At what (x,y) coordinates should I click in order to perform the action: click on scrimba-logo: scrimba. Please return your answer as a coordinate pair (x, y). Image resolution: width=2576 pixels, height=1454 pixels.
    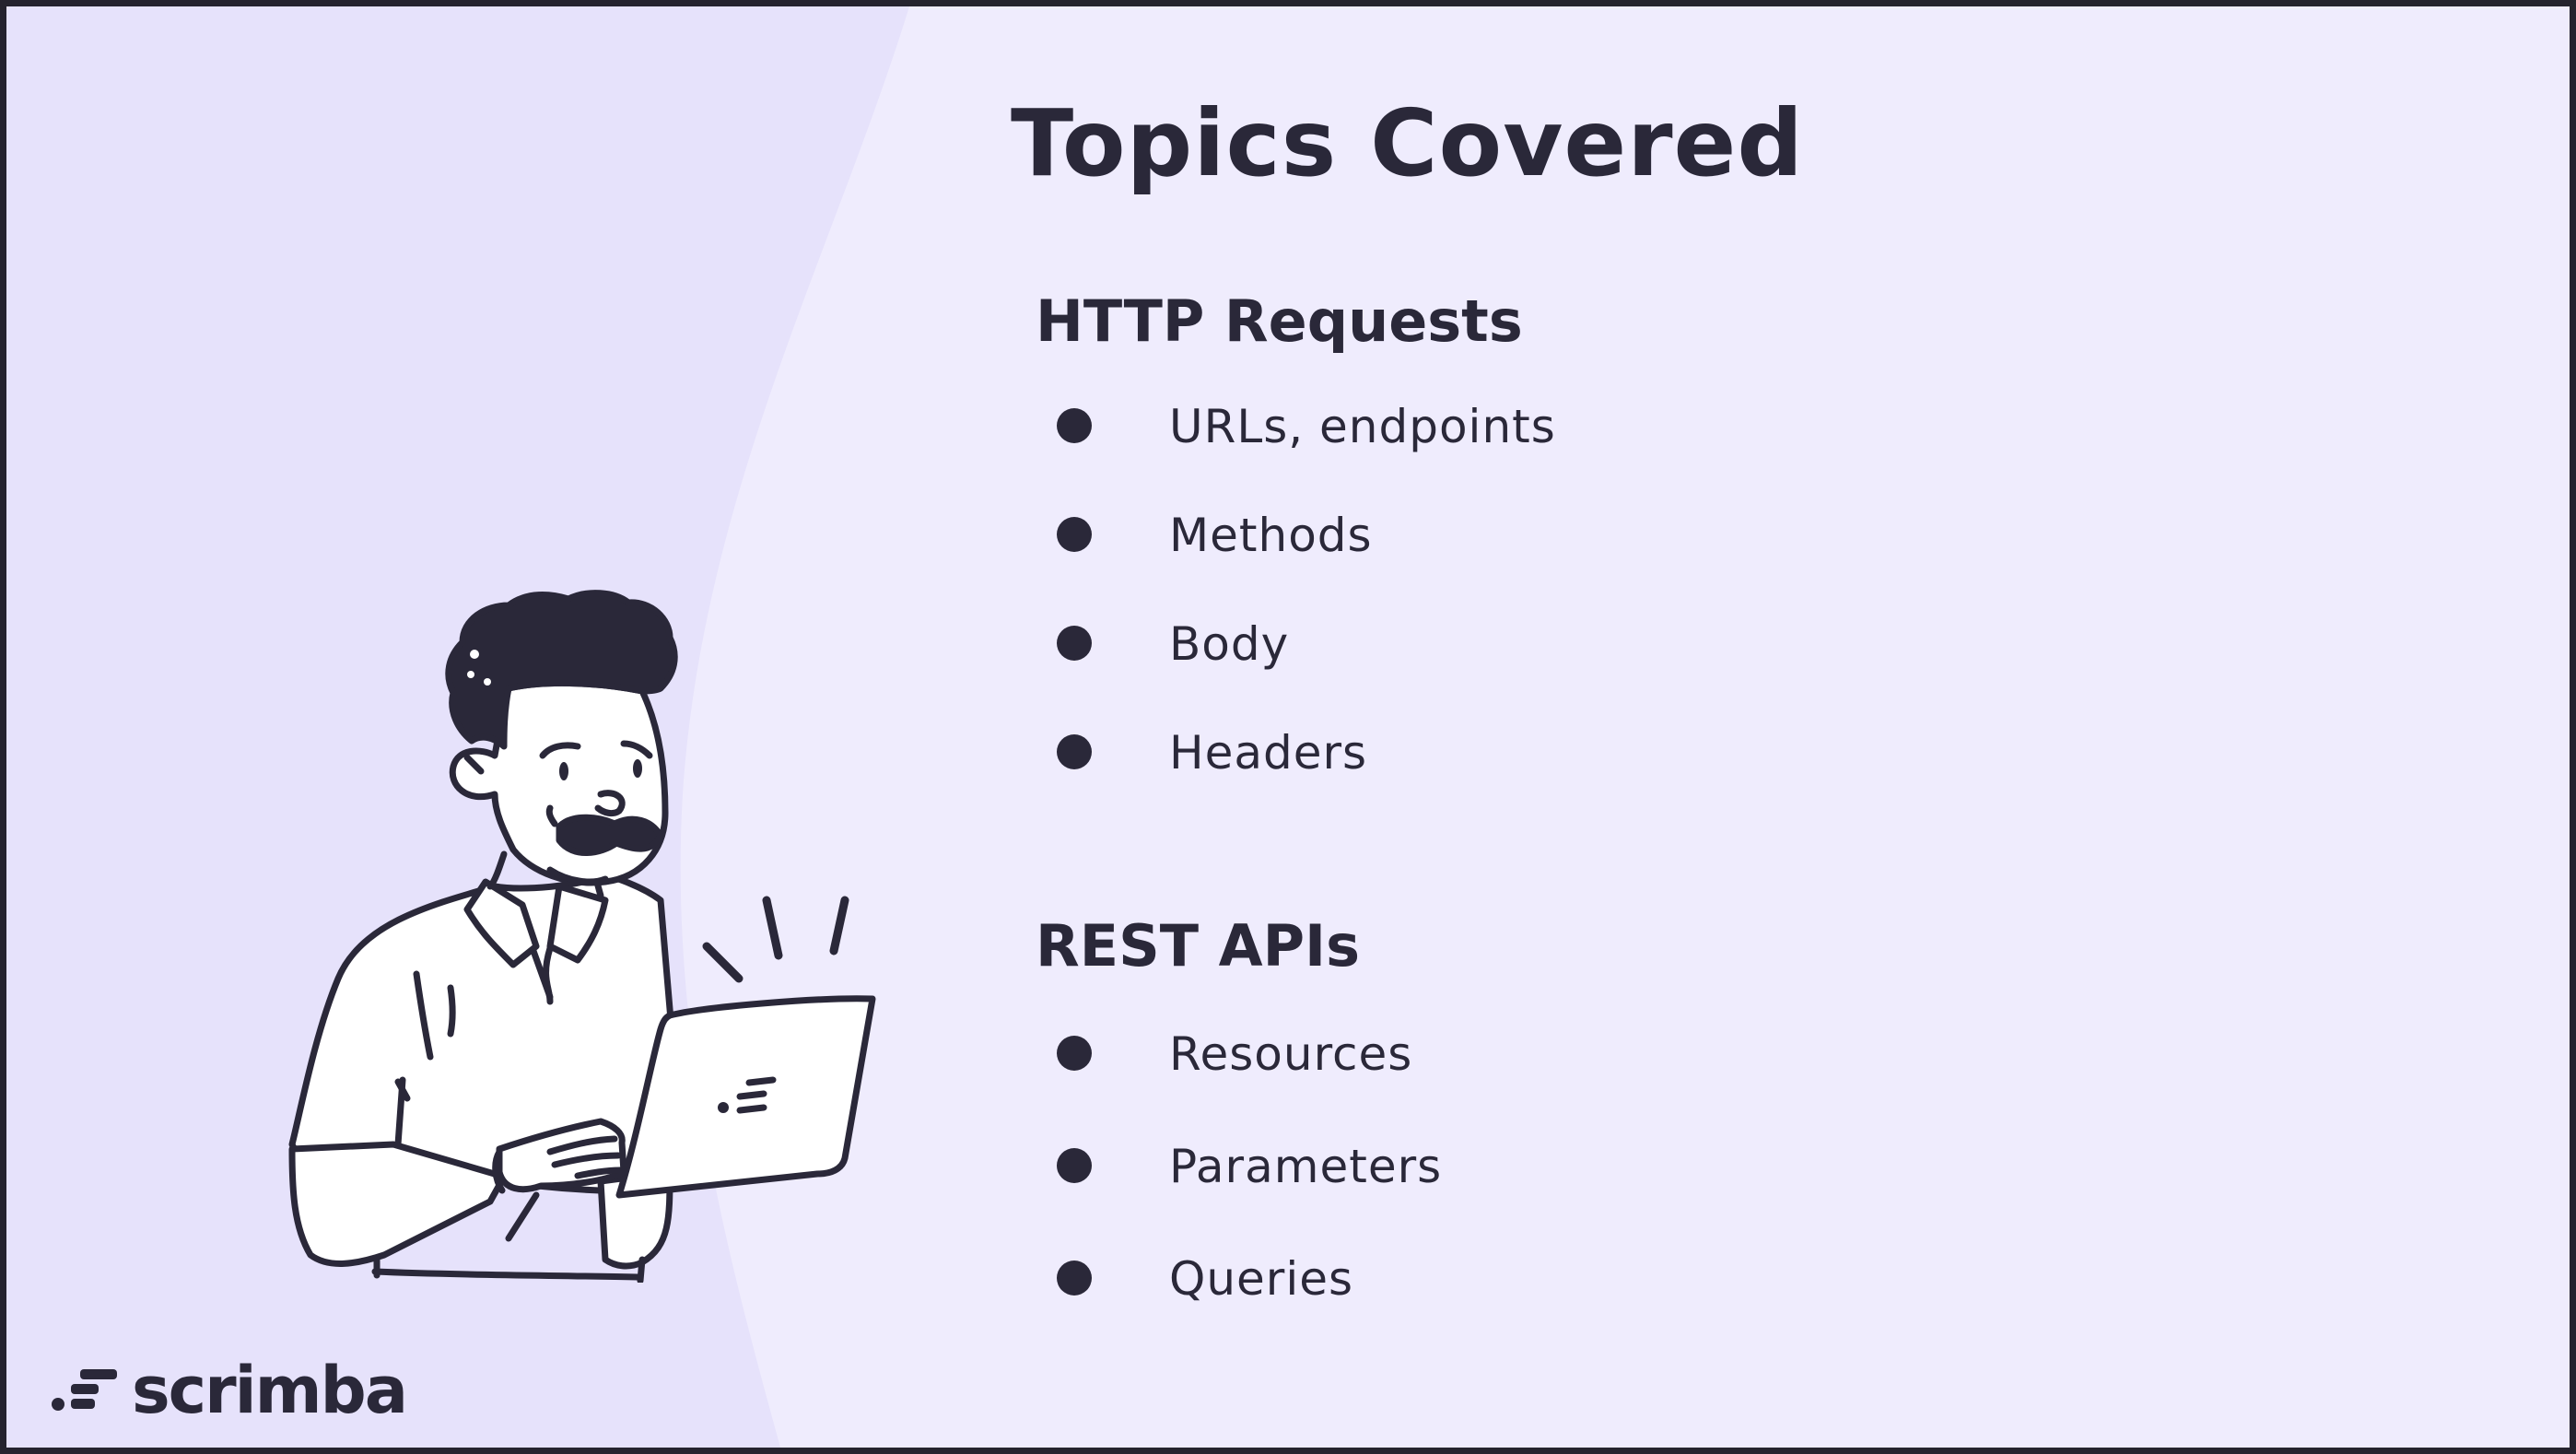
    Looking at the image, I should click on (229, 1390).